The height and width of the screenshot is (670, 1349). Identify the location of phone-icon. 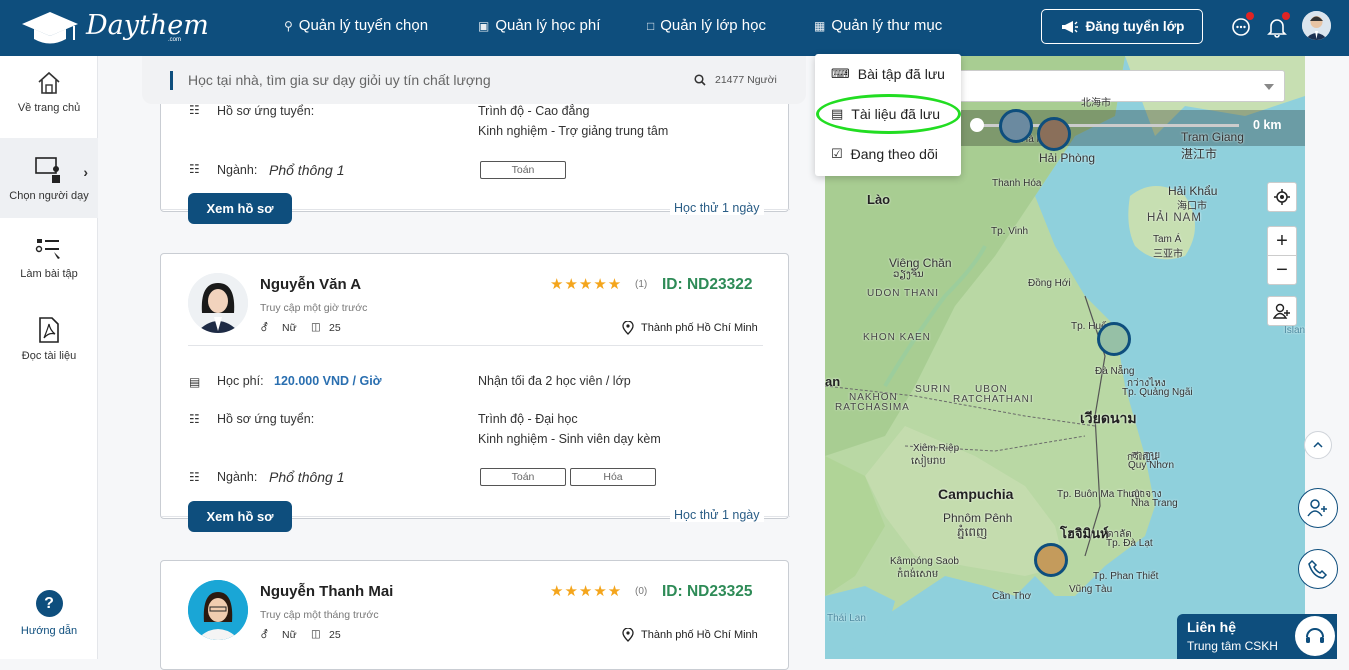
(1318, 569).